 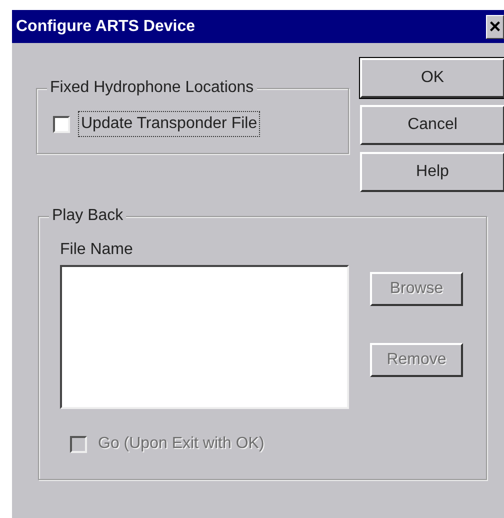 What do you see at coordinates (432, 172) in the screenshot?
I see `dialog-button: Help` at bounding box center [432, 172].